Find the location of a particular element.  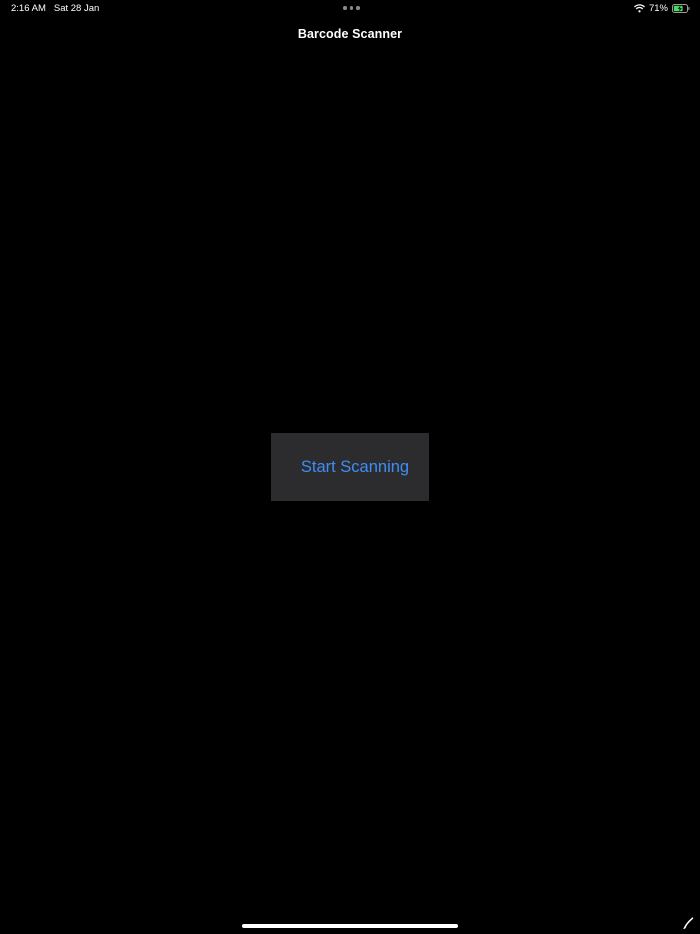

home-indicator is located at coordinates (350, 926).